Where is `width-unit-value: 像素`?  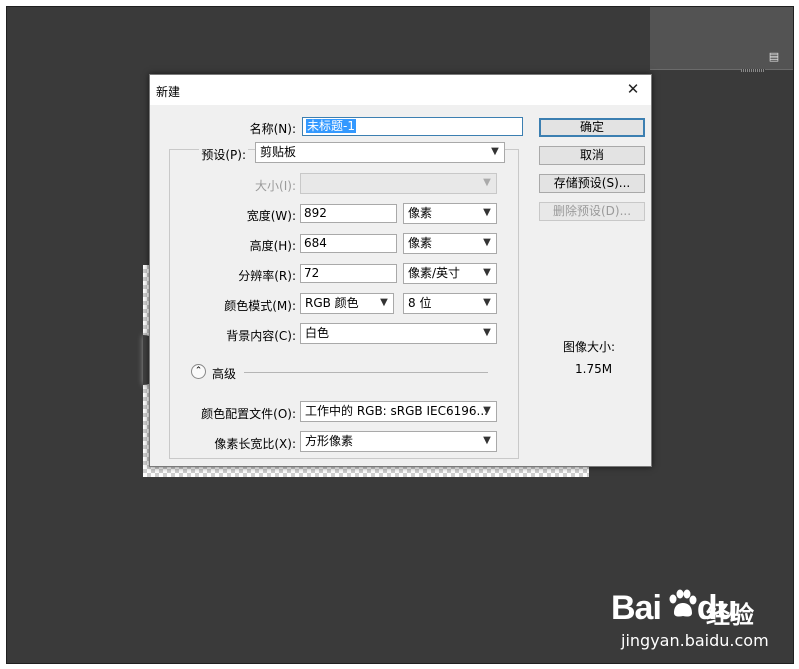 width-unit-value: 像素 is located at coordinates (420, 213).